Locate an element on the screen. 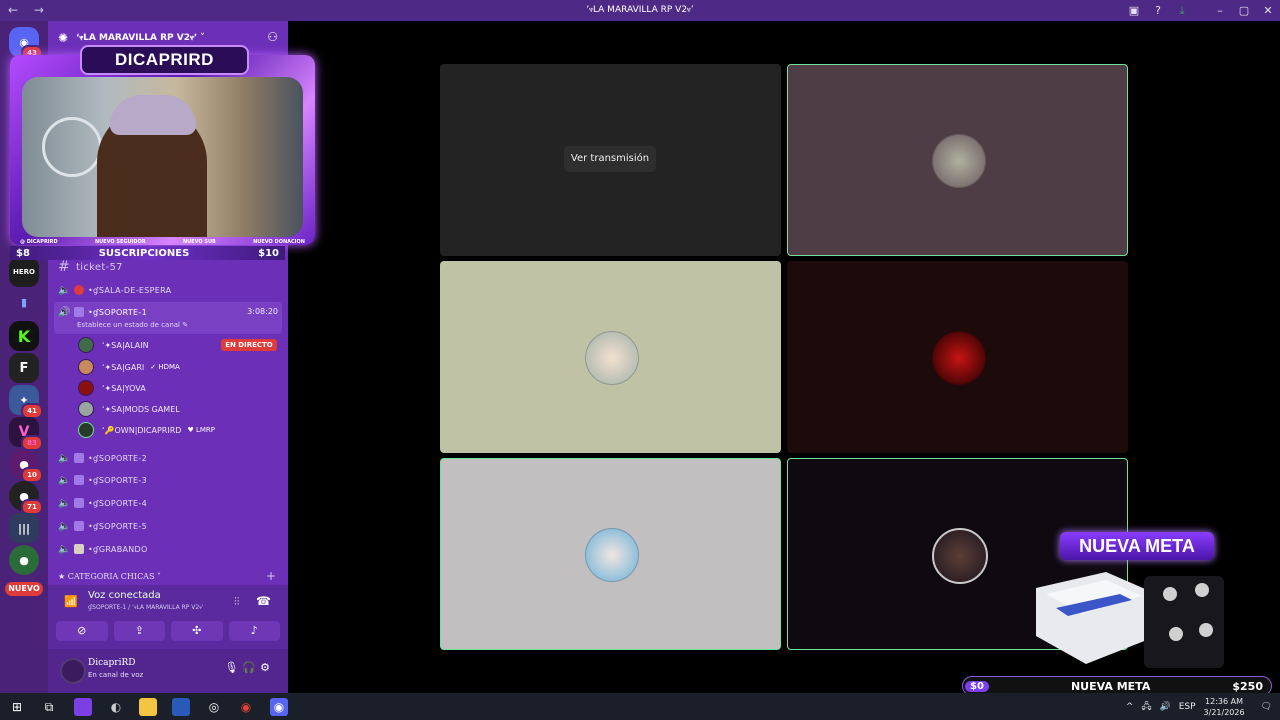  folder-icon: ▮ is located at coordinates (24, 302).